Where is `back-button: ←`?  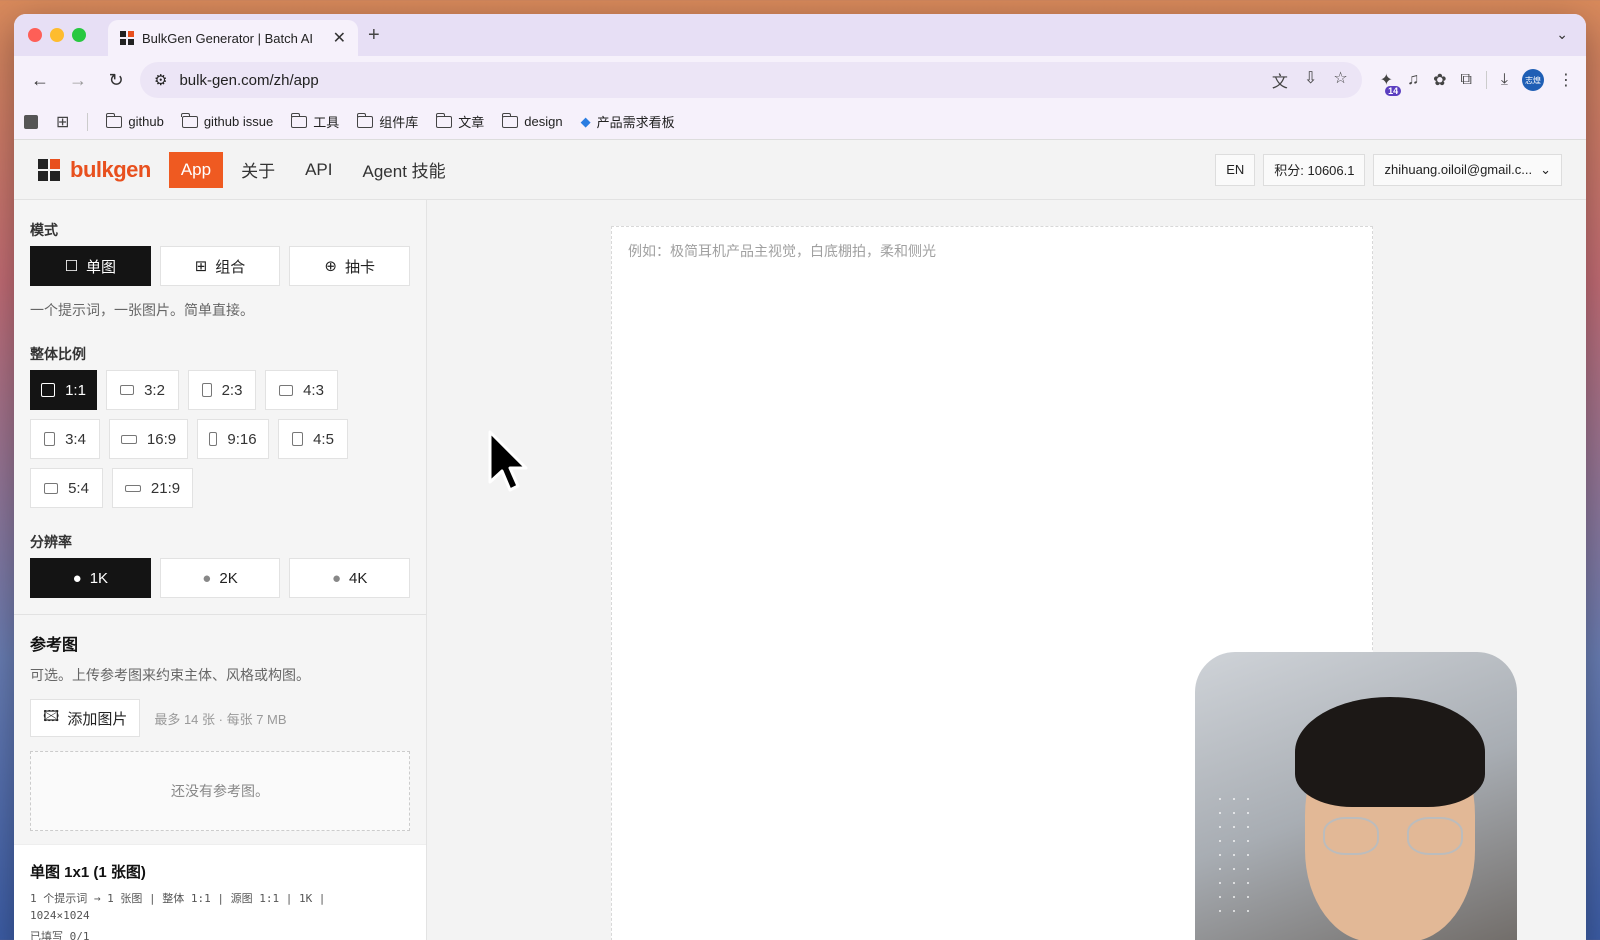 back-button: ← is located at coordinates (40, 80).